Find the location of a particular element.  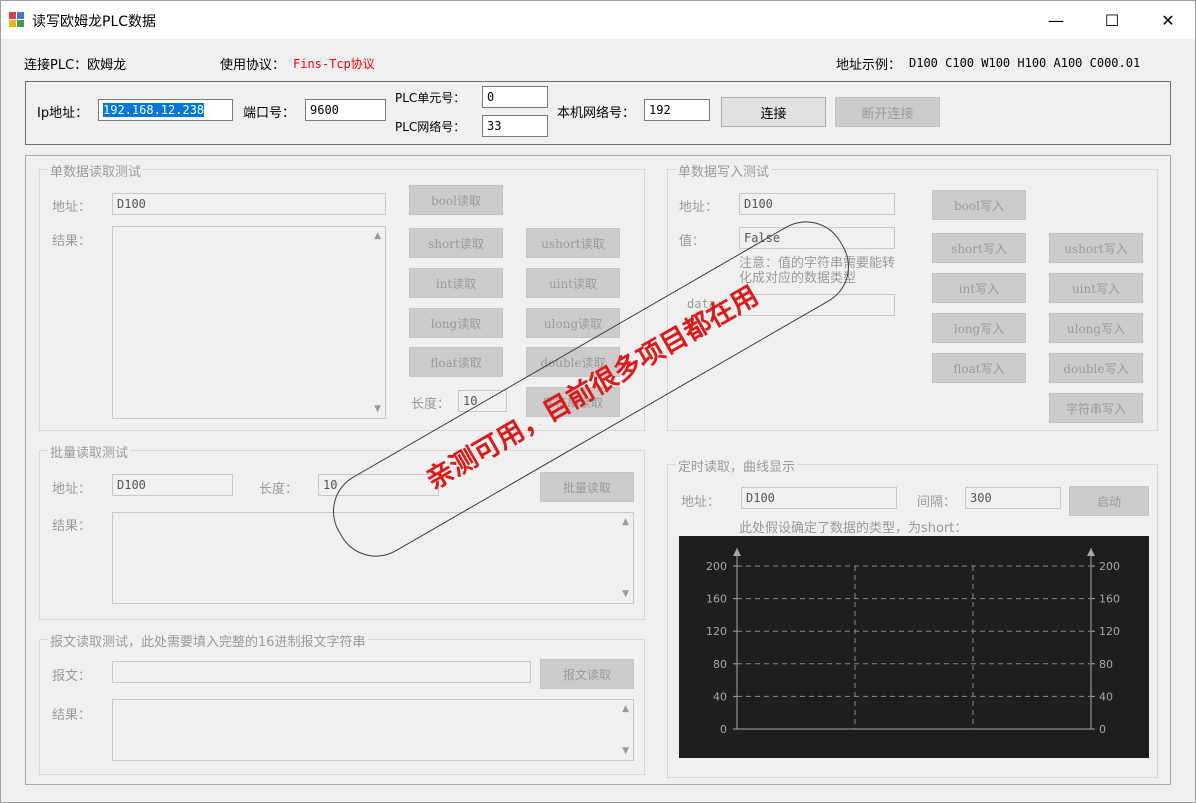

chart-right-tick-label: 200 is located at coordinates (1109, 566).